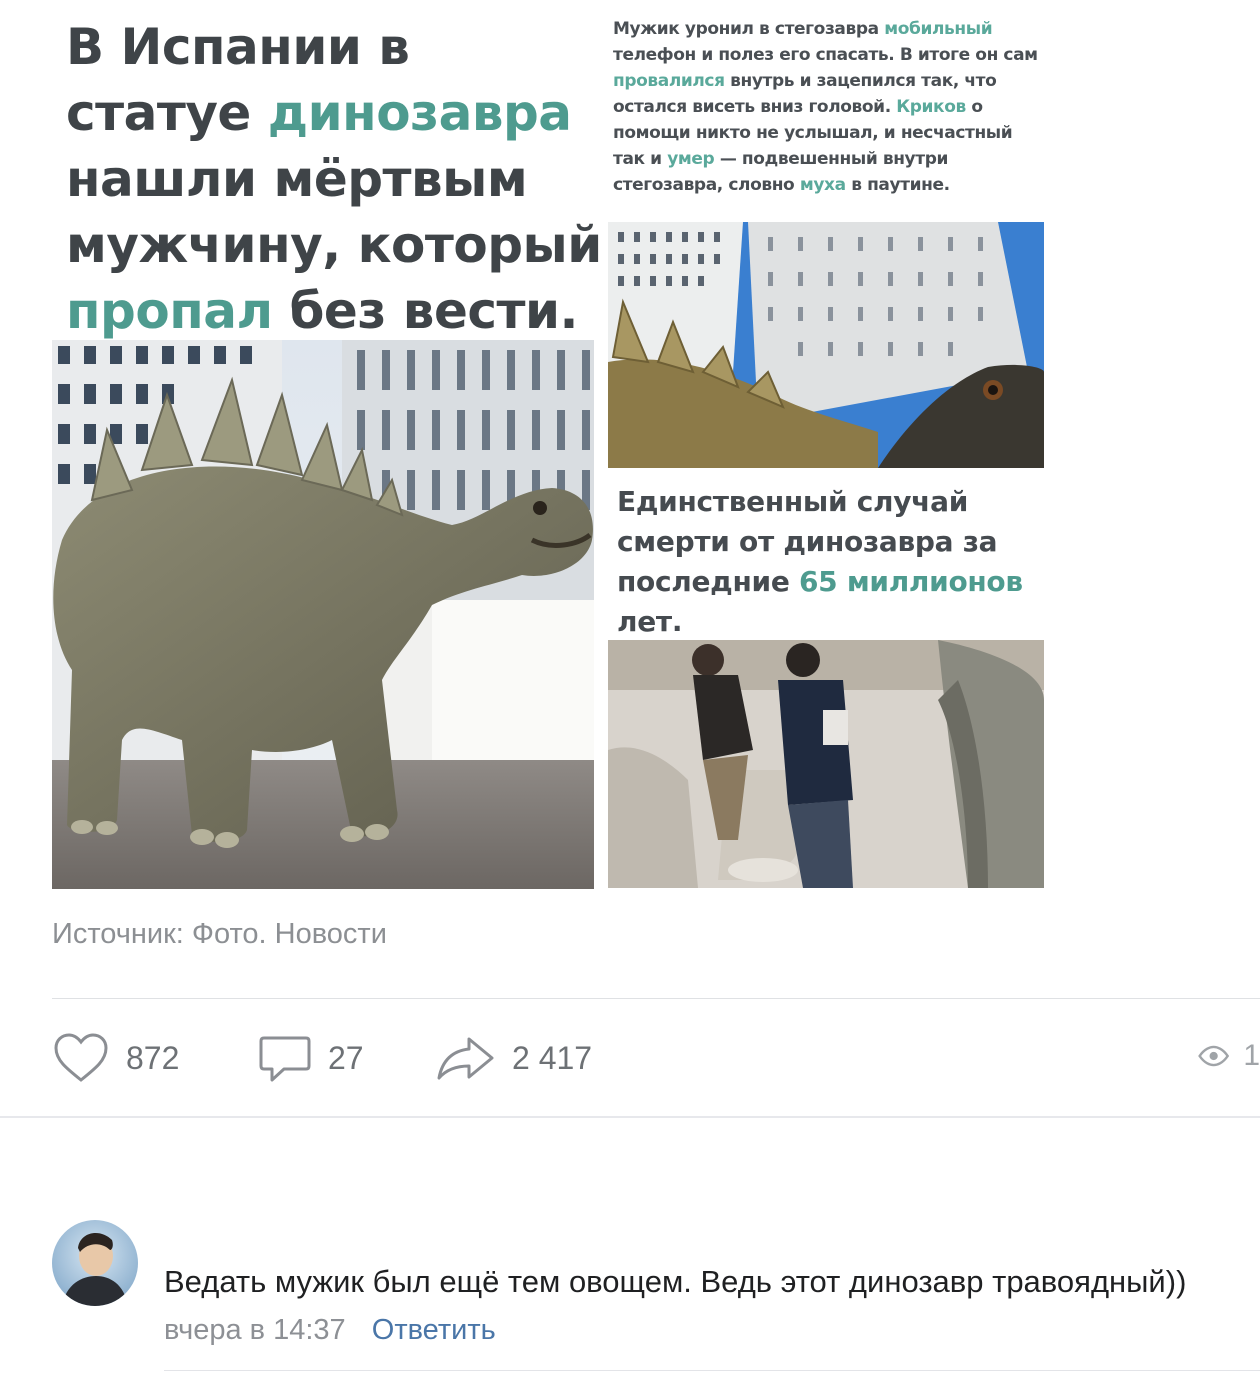 Image resolution: width=1260 pixels, height=1374 pixels. Describe the element at coordinates (1251, 1055) in the screenshot. I see `views-count: 1` at that location.